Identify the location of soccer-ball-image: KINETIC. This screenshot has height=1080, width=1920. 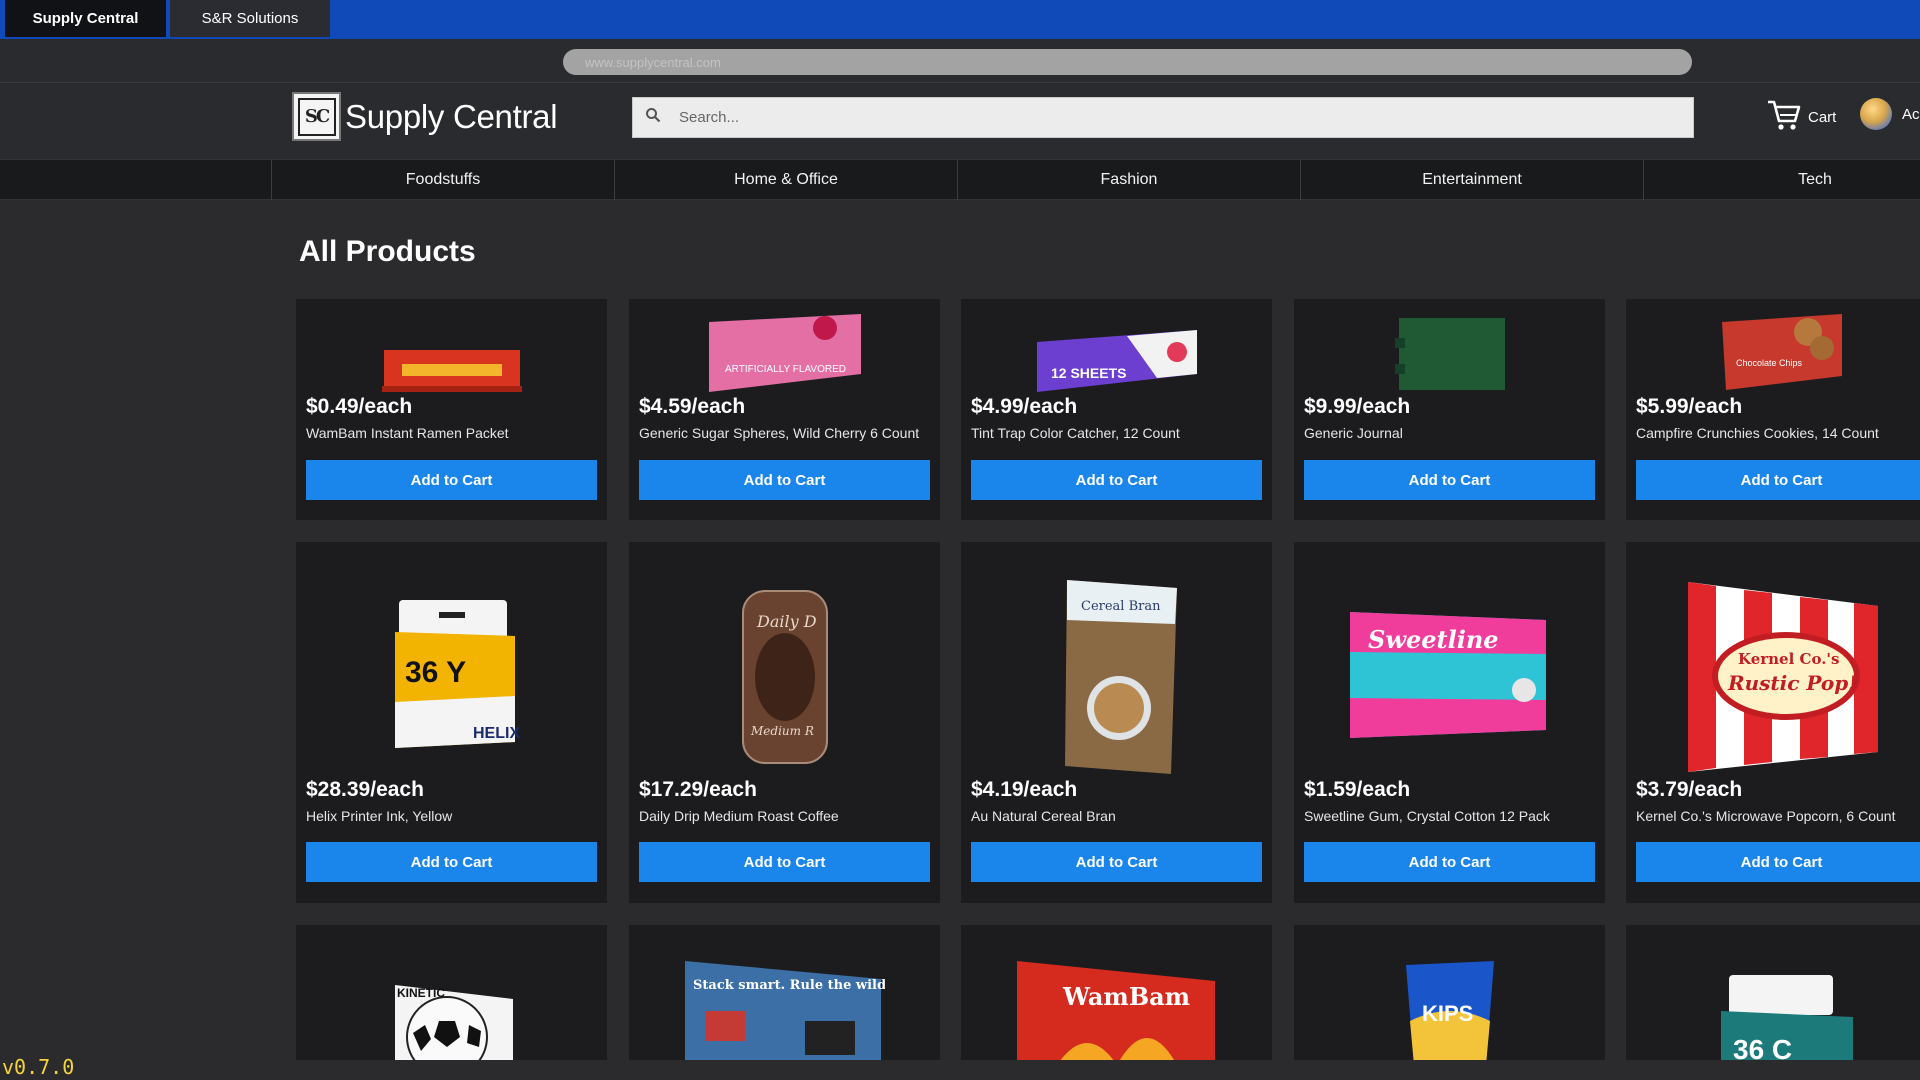
(451, 1010).